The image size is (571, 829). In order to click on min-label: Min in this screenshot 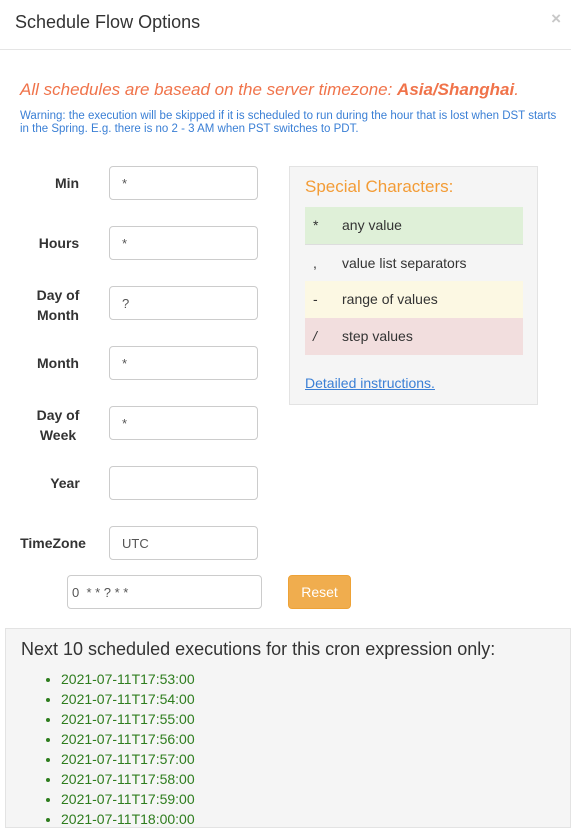, I will do `click(67, 183)`.